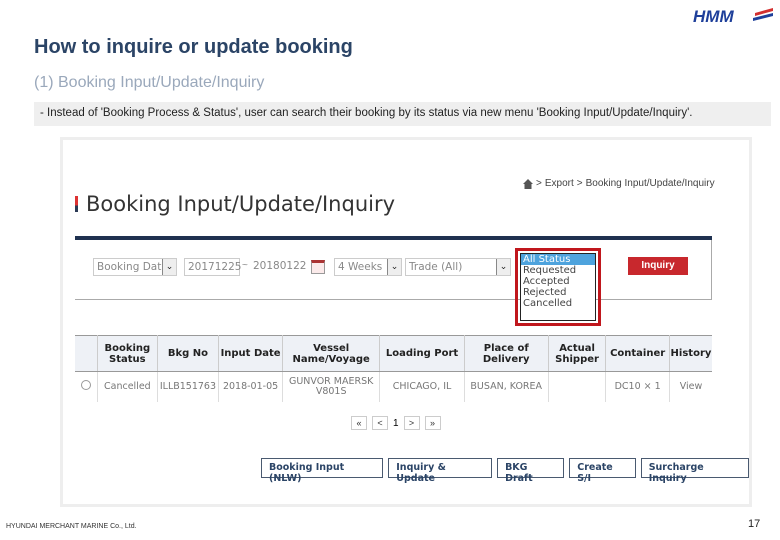 The image size is (780, 540). I want to click on home-icon, so click(528, 183).